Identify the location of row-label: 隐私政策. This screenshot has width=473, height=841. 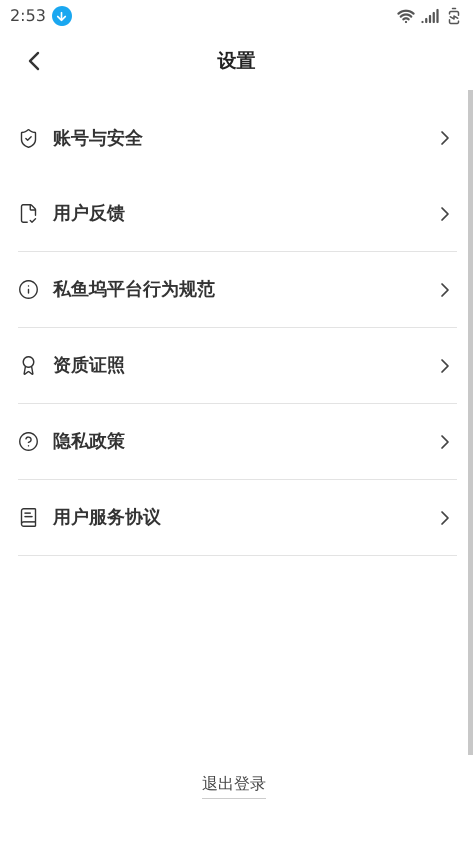
(89, 442).